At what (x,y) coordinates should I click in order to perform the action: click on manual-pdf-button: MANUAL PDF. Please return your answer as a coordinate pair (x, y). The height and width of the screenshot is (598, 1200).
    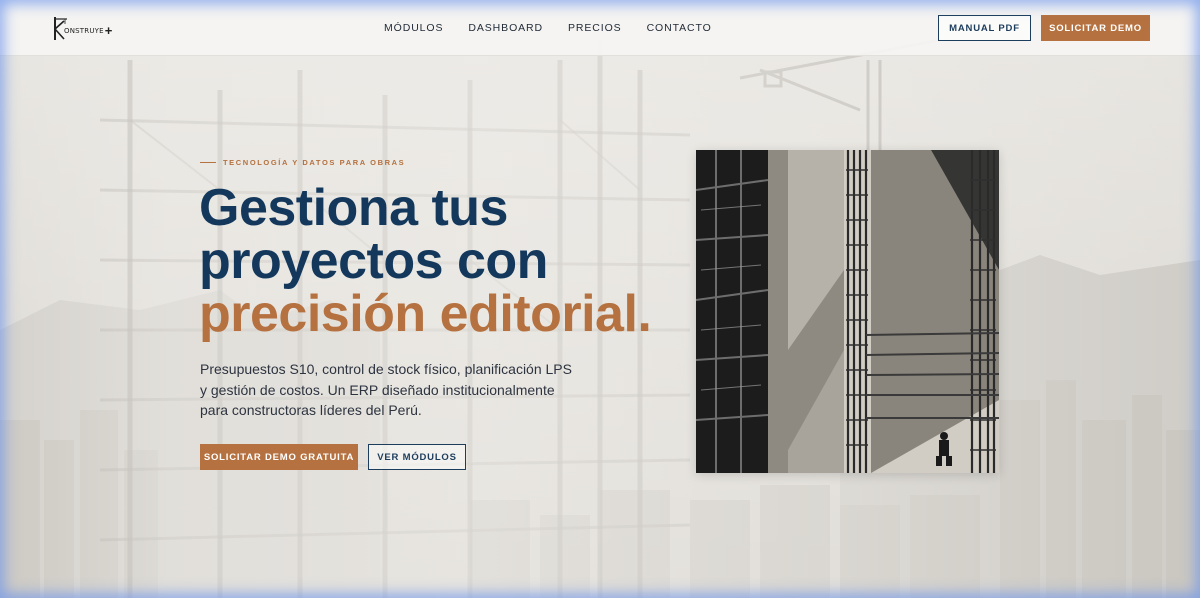
    Looking at the image, I should click on (984, 28).